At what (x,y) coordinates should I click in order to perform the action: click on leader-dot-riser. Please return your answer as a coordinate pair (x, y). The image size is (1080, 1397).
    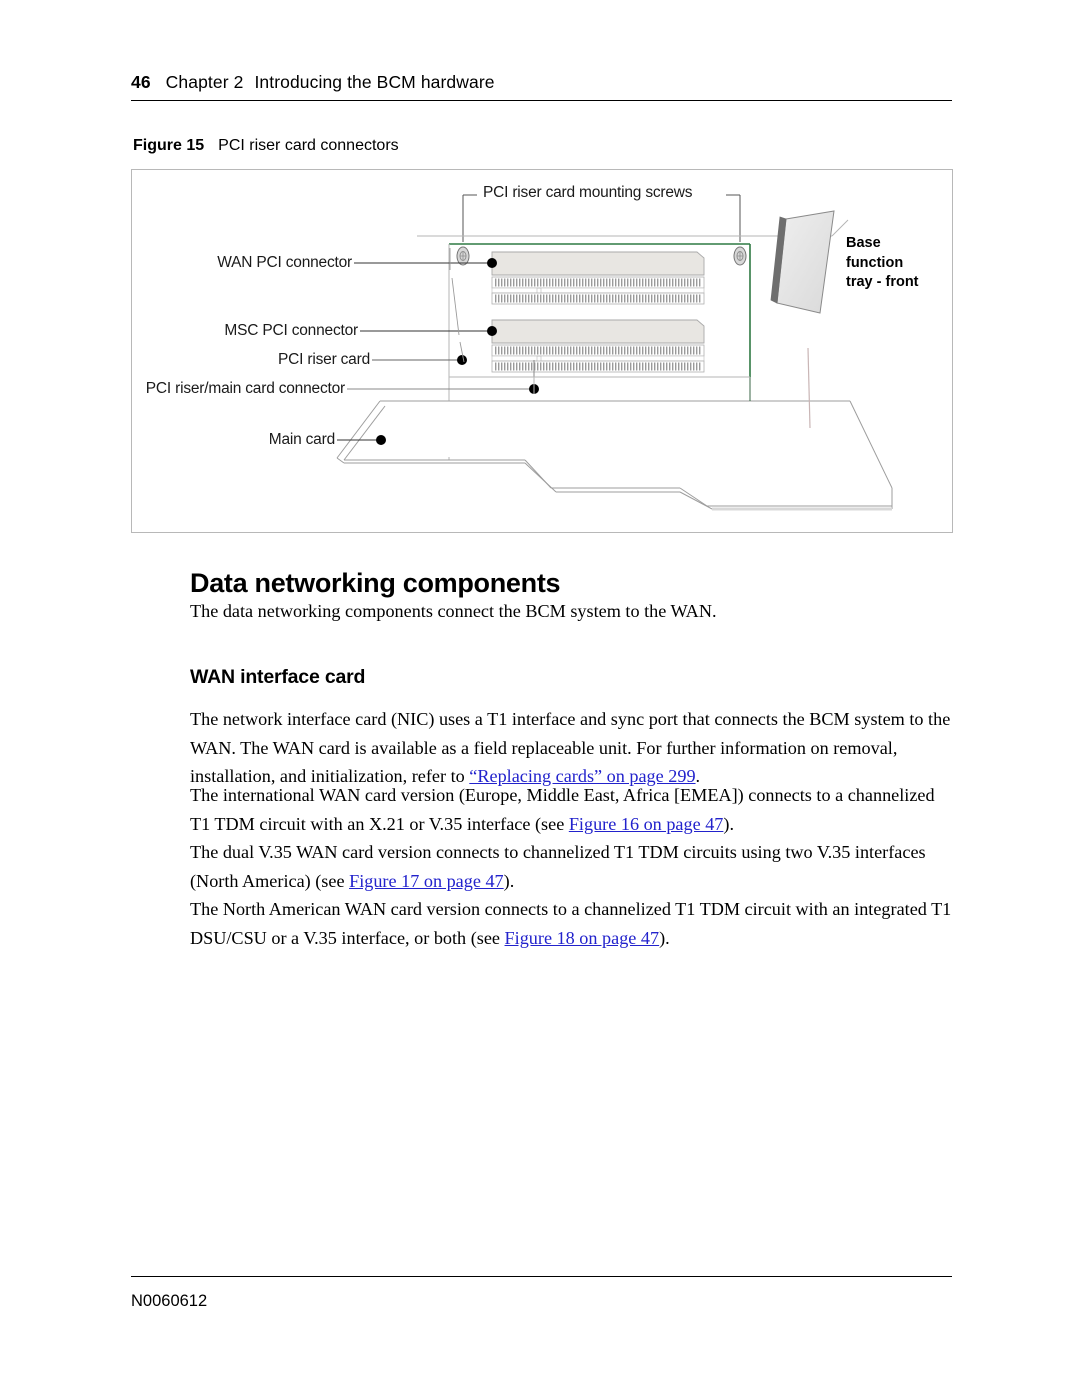
    Looking at the image, I should click on (462, 360).